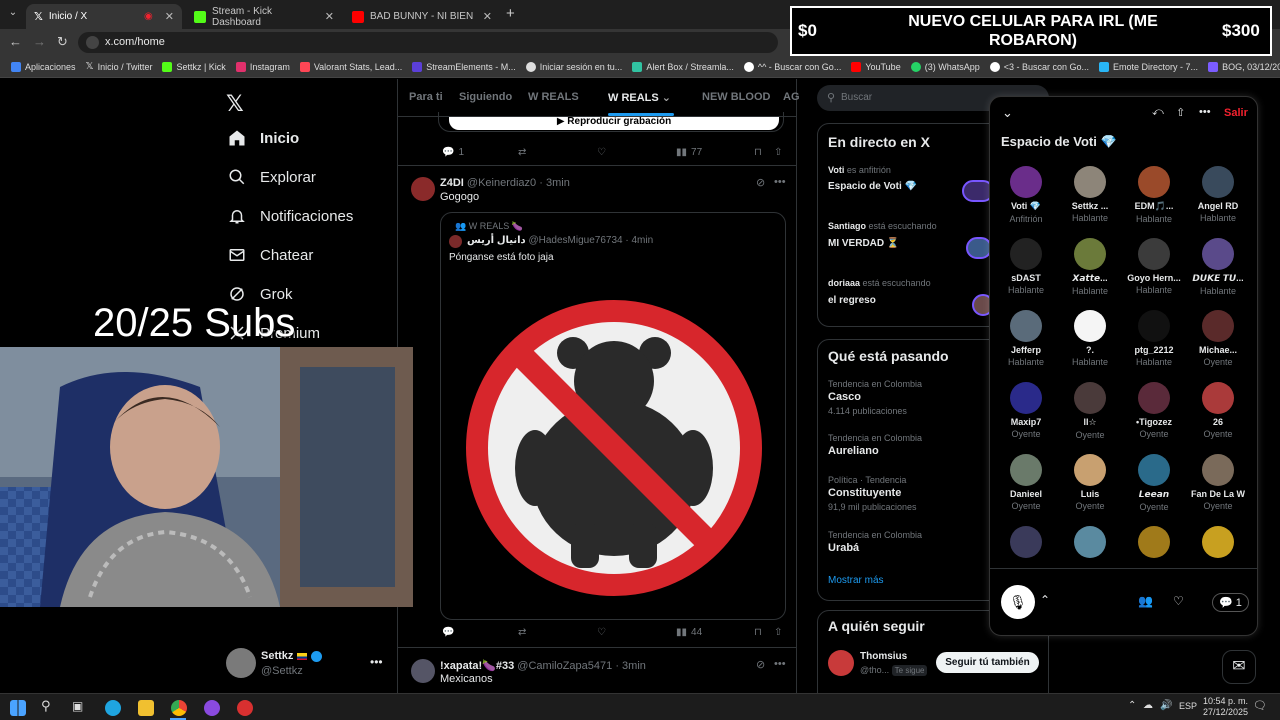 The width and height of the screenshot is (1280, 720). Describe the element at coordinates (1166, 705) in the screenshot. I see `volume-icon: 🔊` at that location.